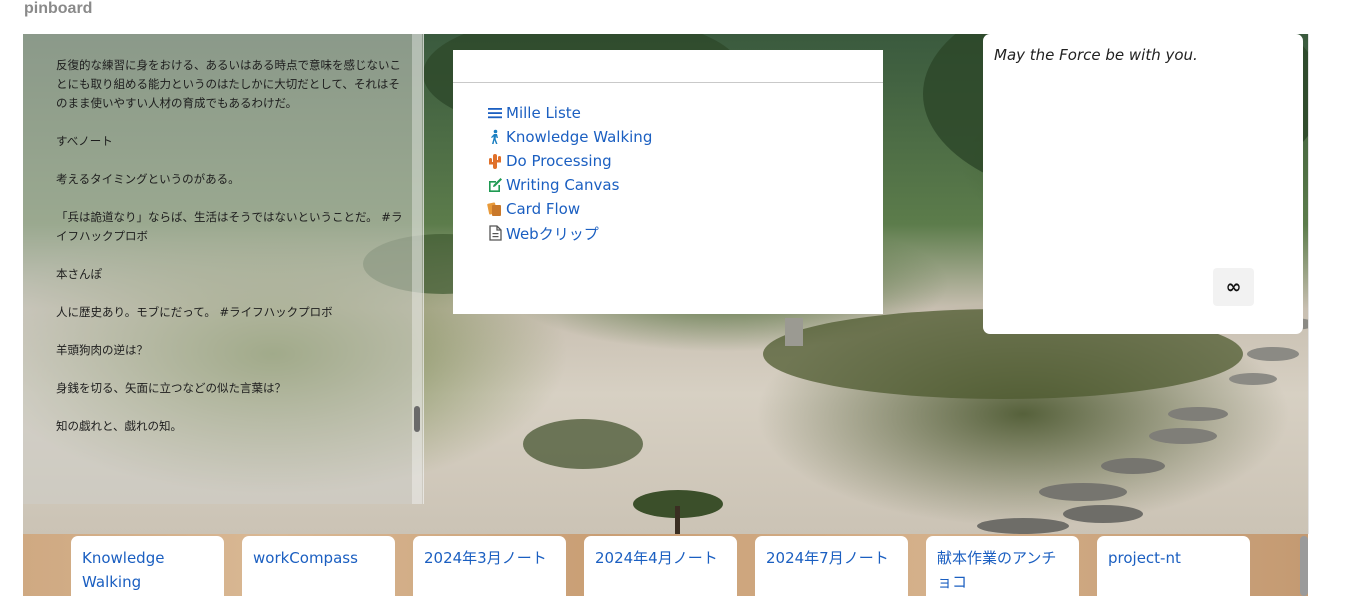 Image resolution: width=1357 pixels, height=596 pixels. I want to click on link-label: Do Processing, so click(559, 161).